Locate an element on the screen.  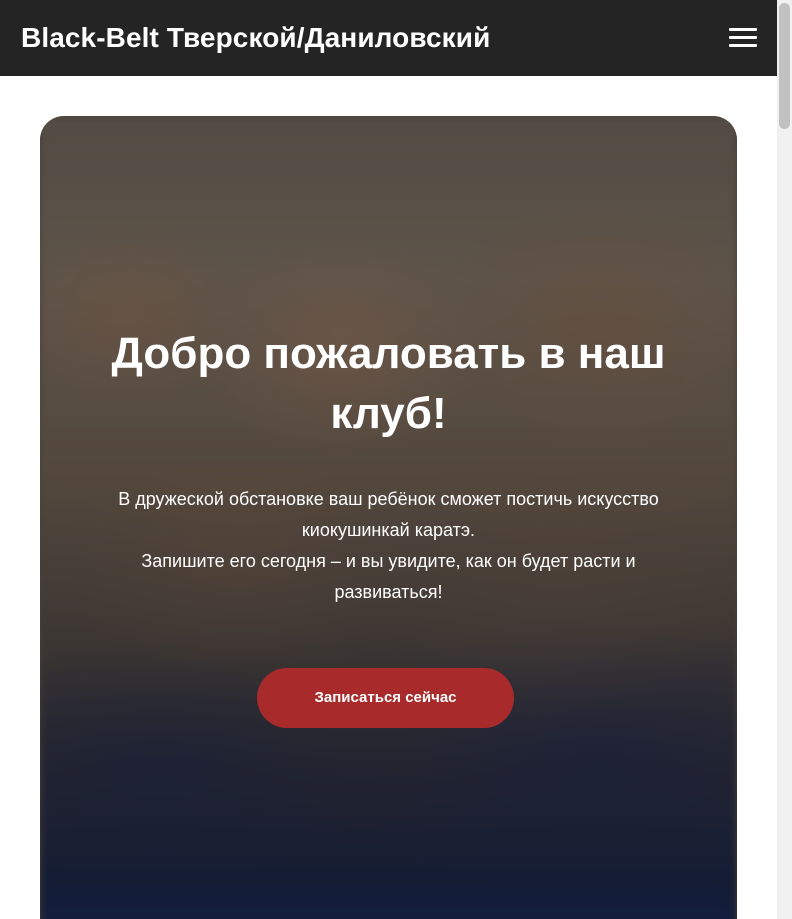
site-header: Black-Belt Тверской/Даниловский is located at coordinates (388, 38).